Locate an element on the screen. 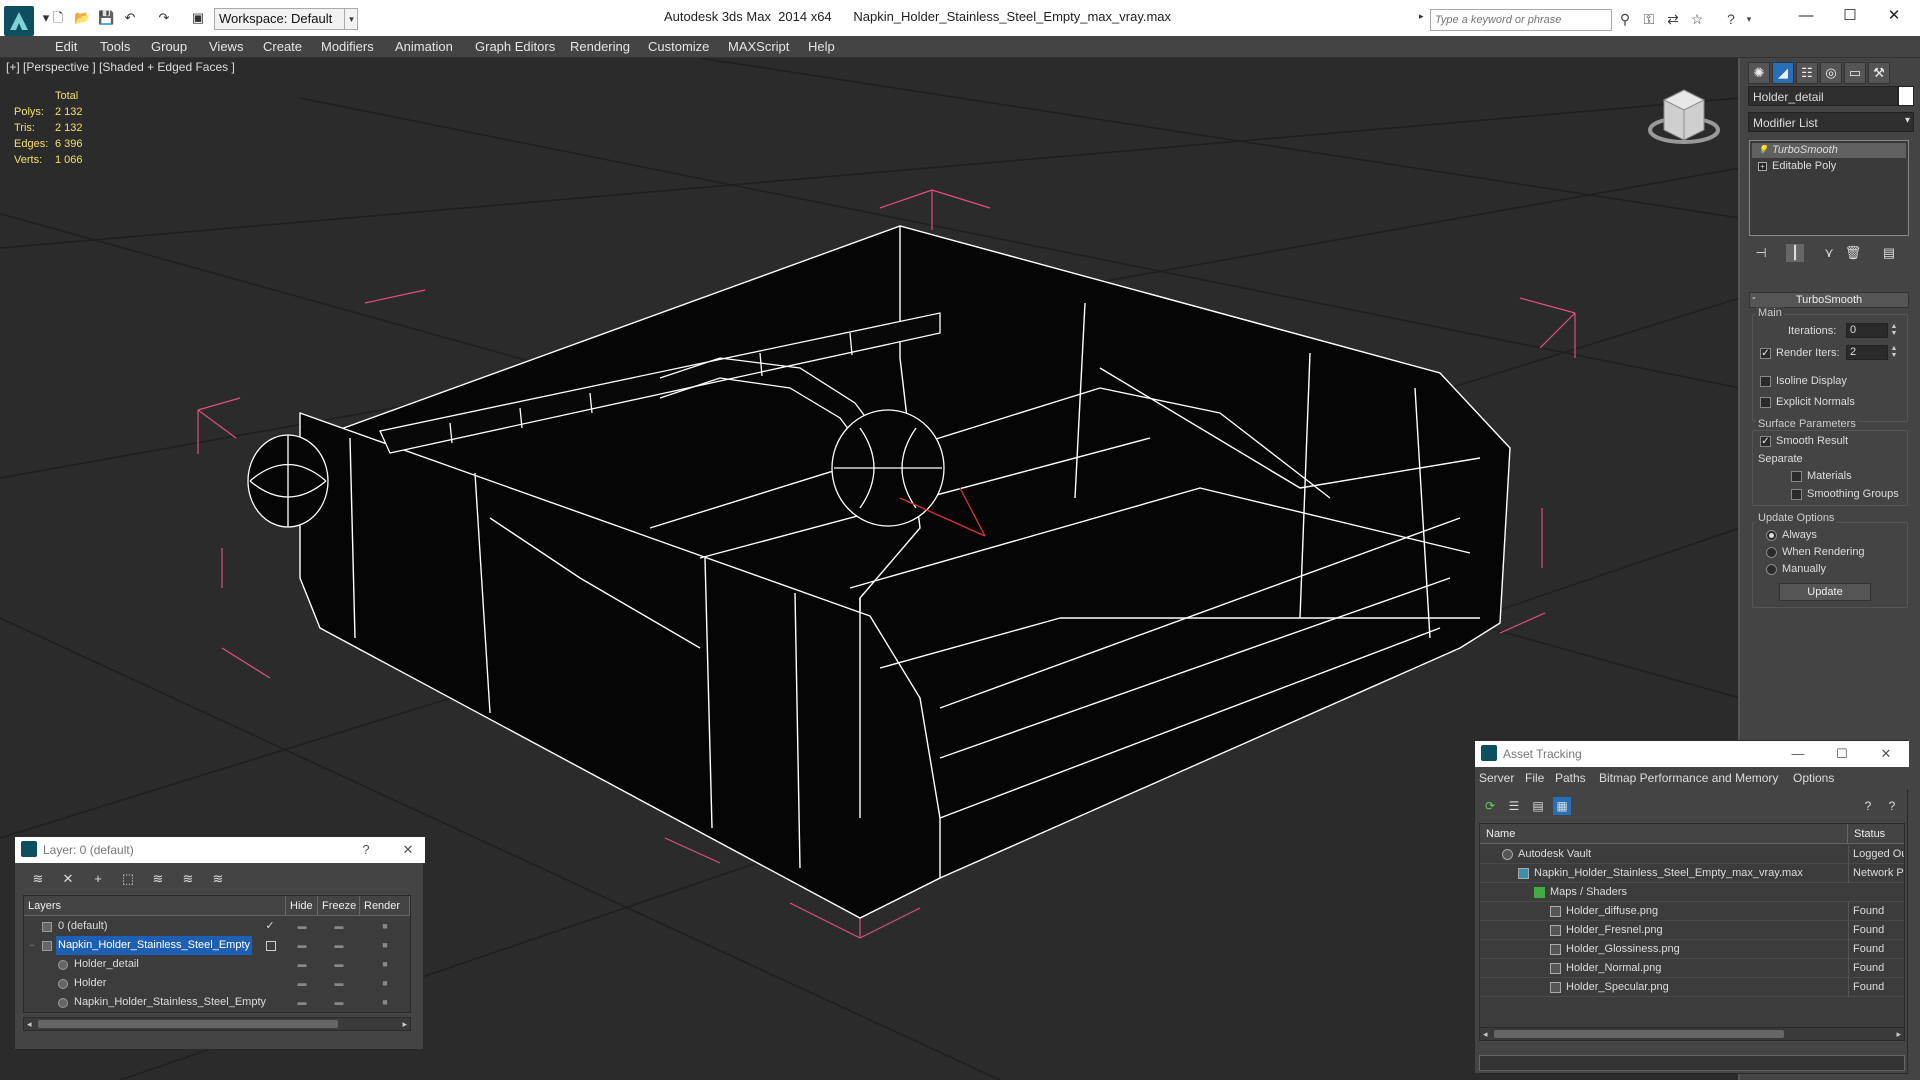  key-icon: ⚿ is located at coordinates (1649, 19).